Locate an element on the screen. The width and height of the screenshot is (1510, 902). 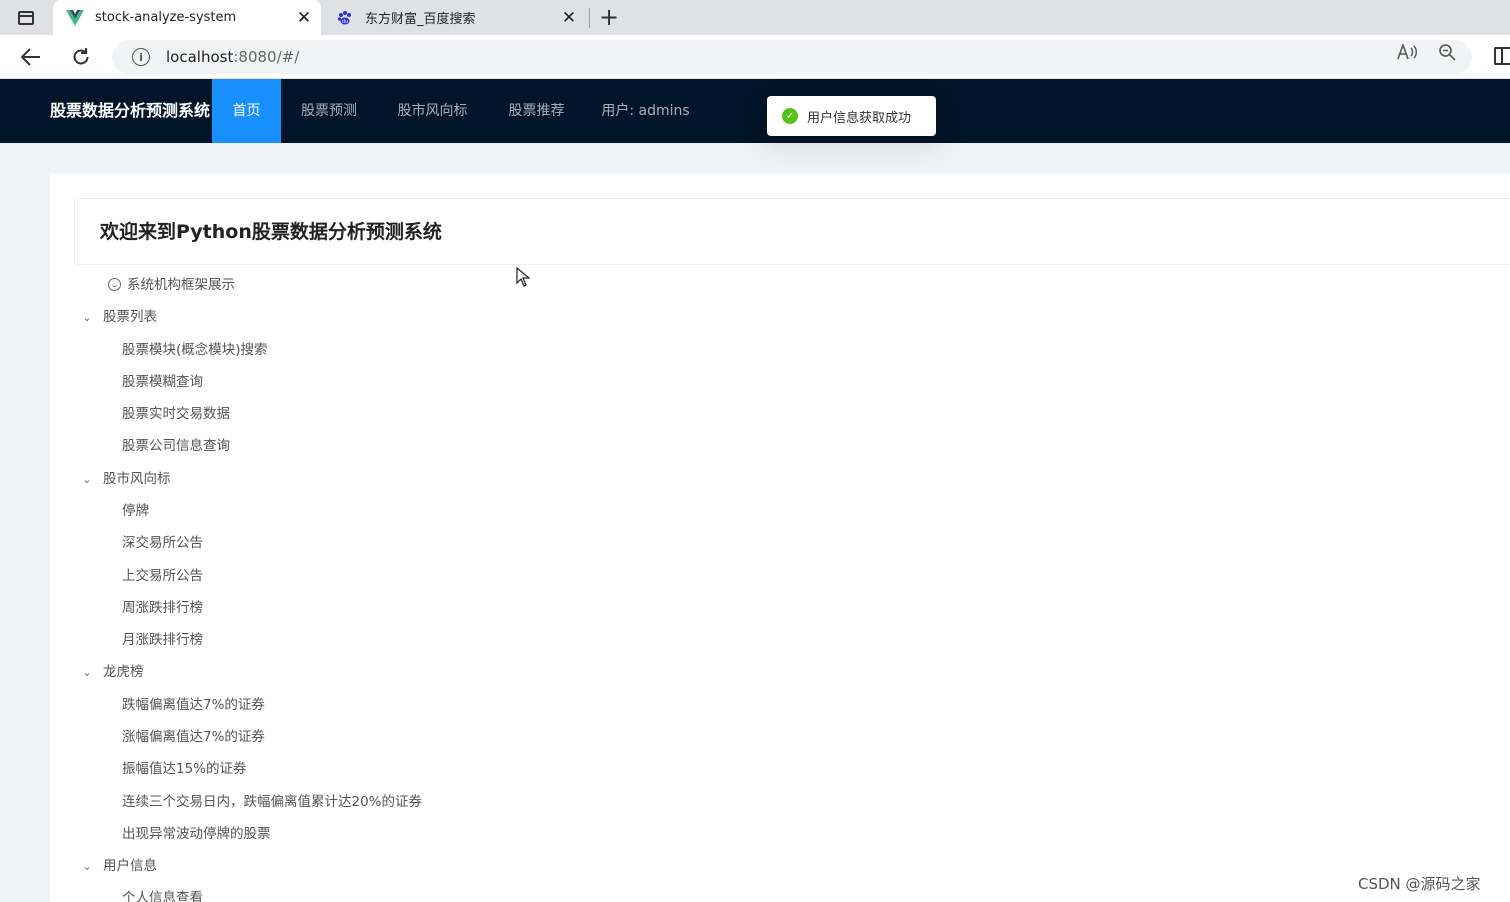
read-aloud-icon is located at coordinates (1407, 52).